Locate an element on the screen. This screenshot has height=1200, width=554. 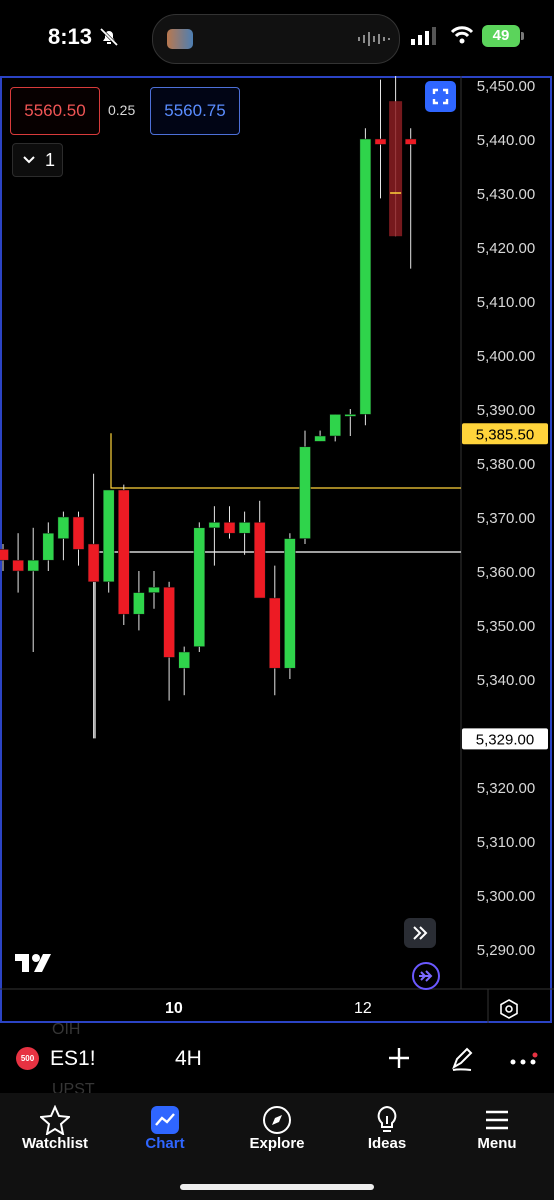
symbol-badge: 500 is located at coordinates (27, 1058).